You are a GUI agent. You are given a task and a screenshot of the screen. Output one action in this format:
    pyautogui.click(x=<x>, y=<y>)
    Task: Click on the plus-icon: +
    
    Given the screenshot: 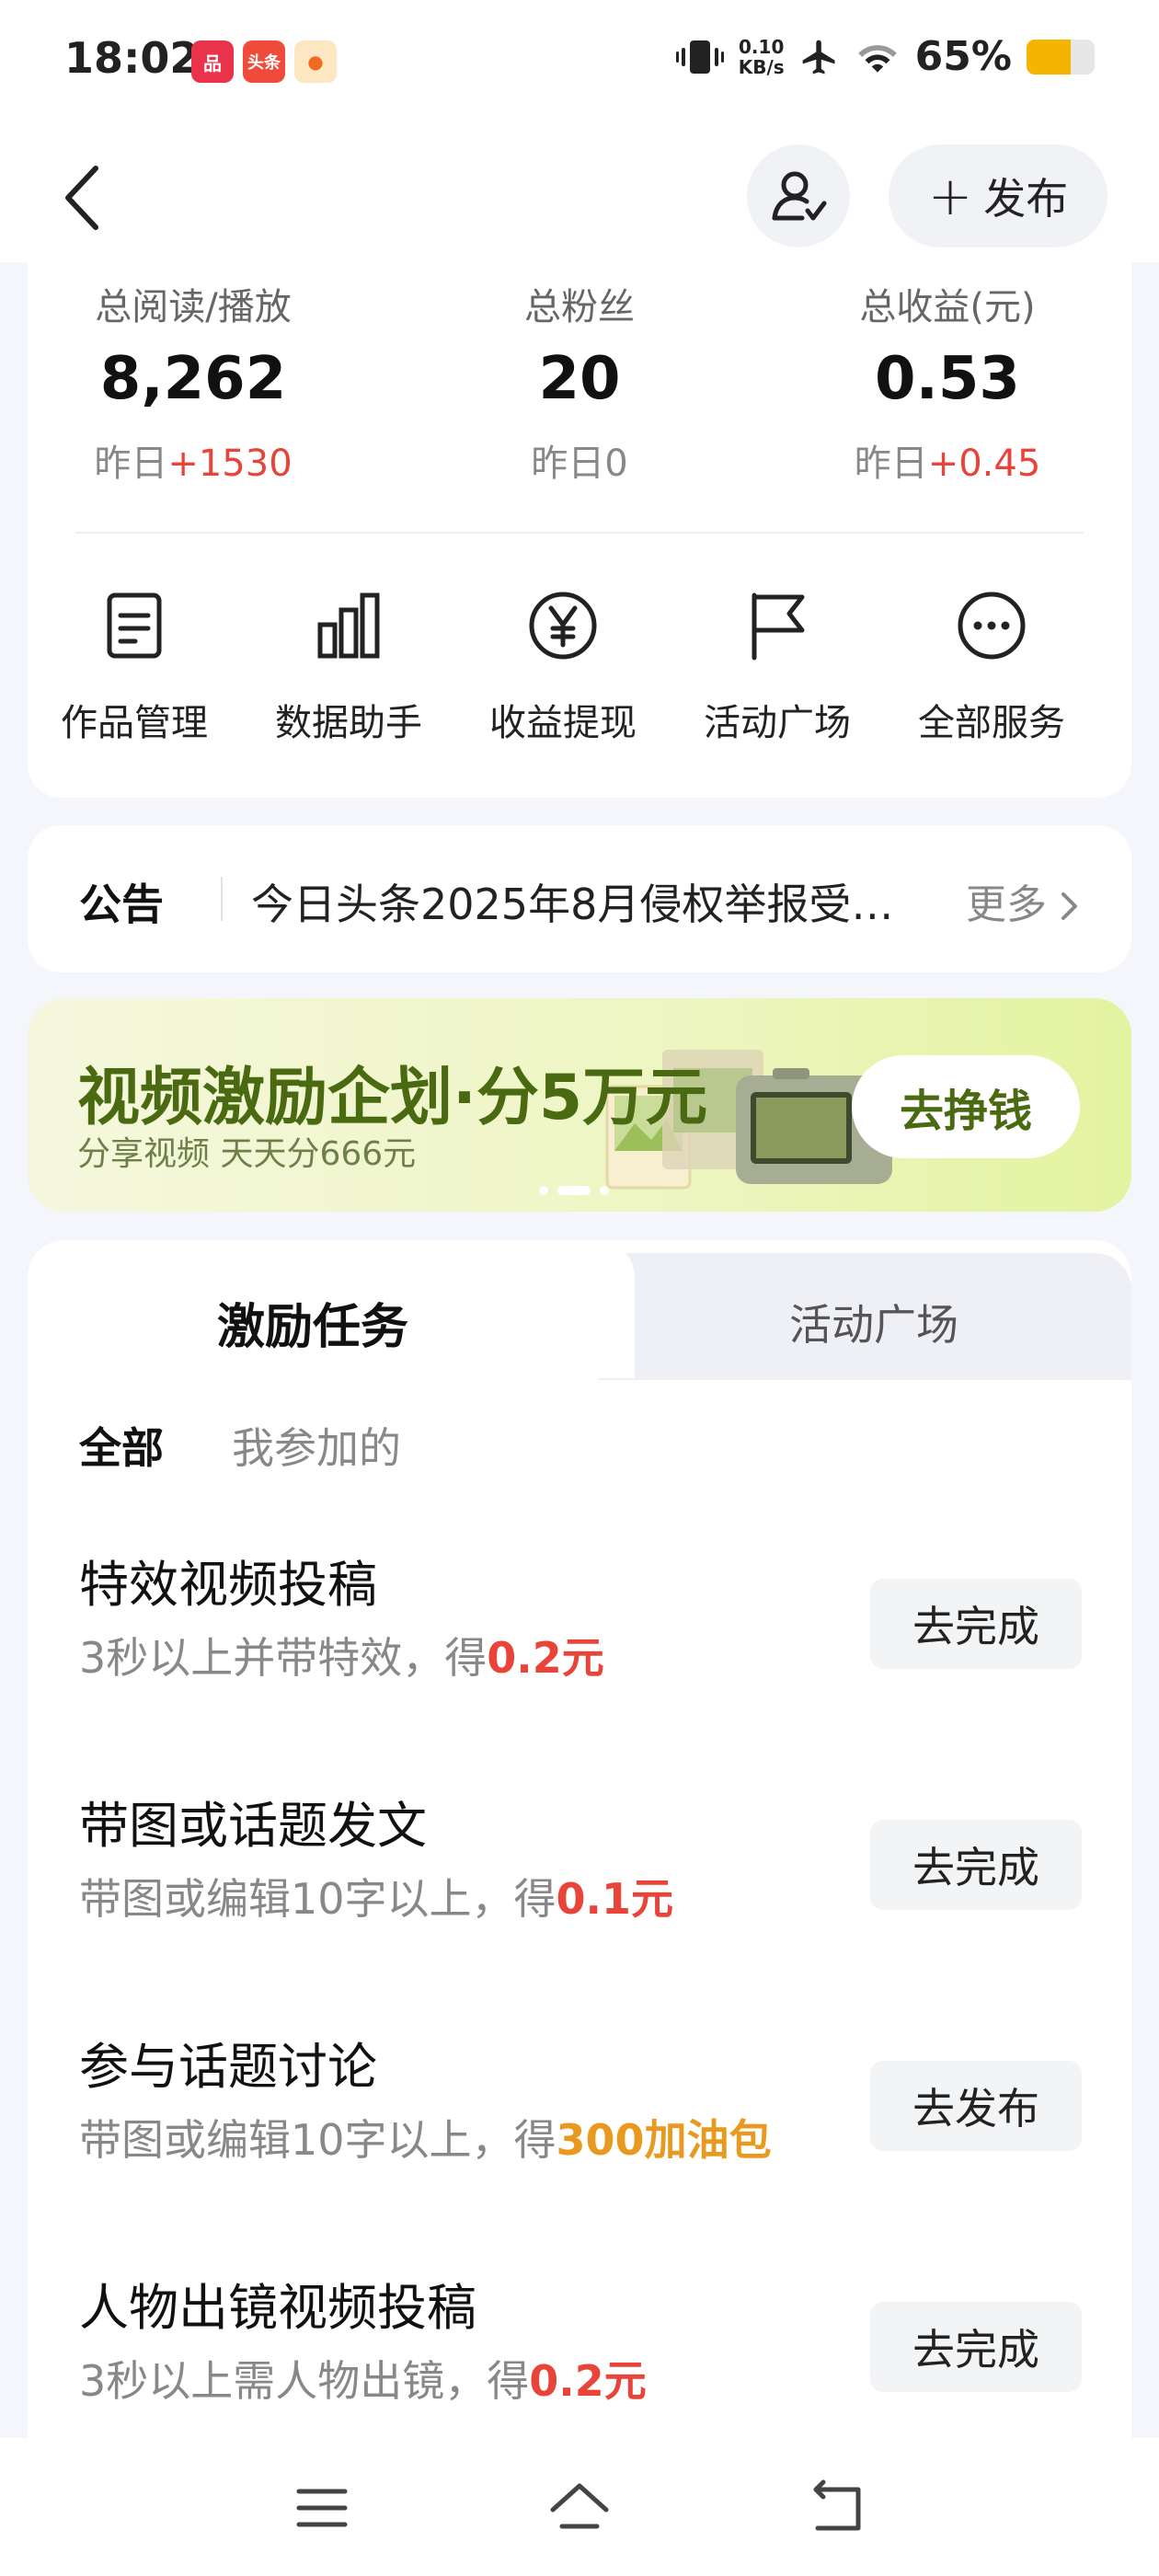 What is the action you would take?
    pyautogui.click(x=950, y=196)
    